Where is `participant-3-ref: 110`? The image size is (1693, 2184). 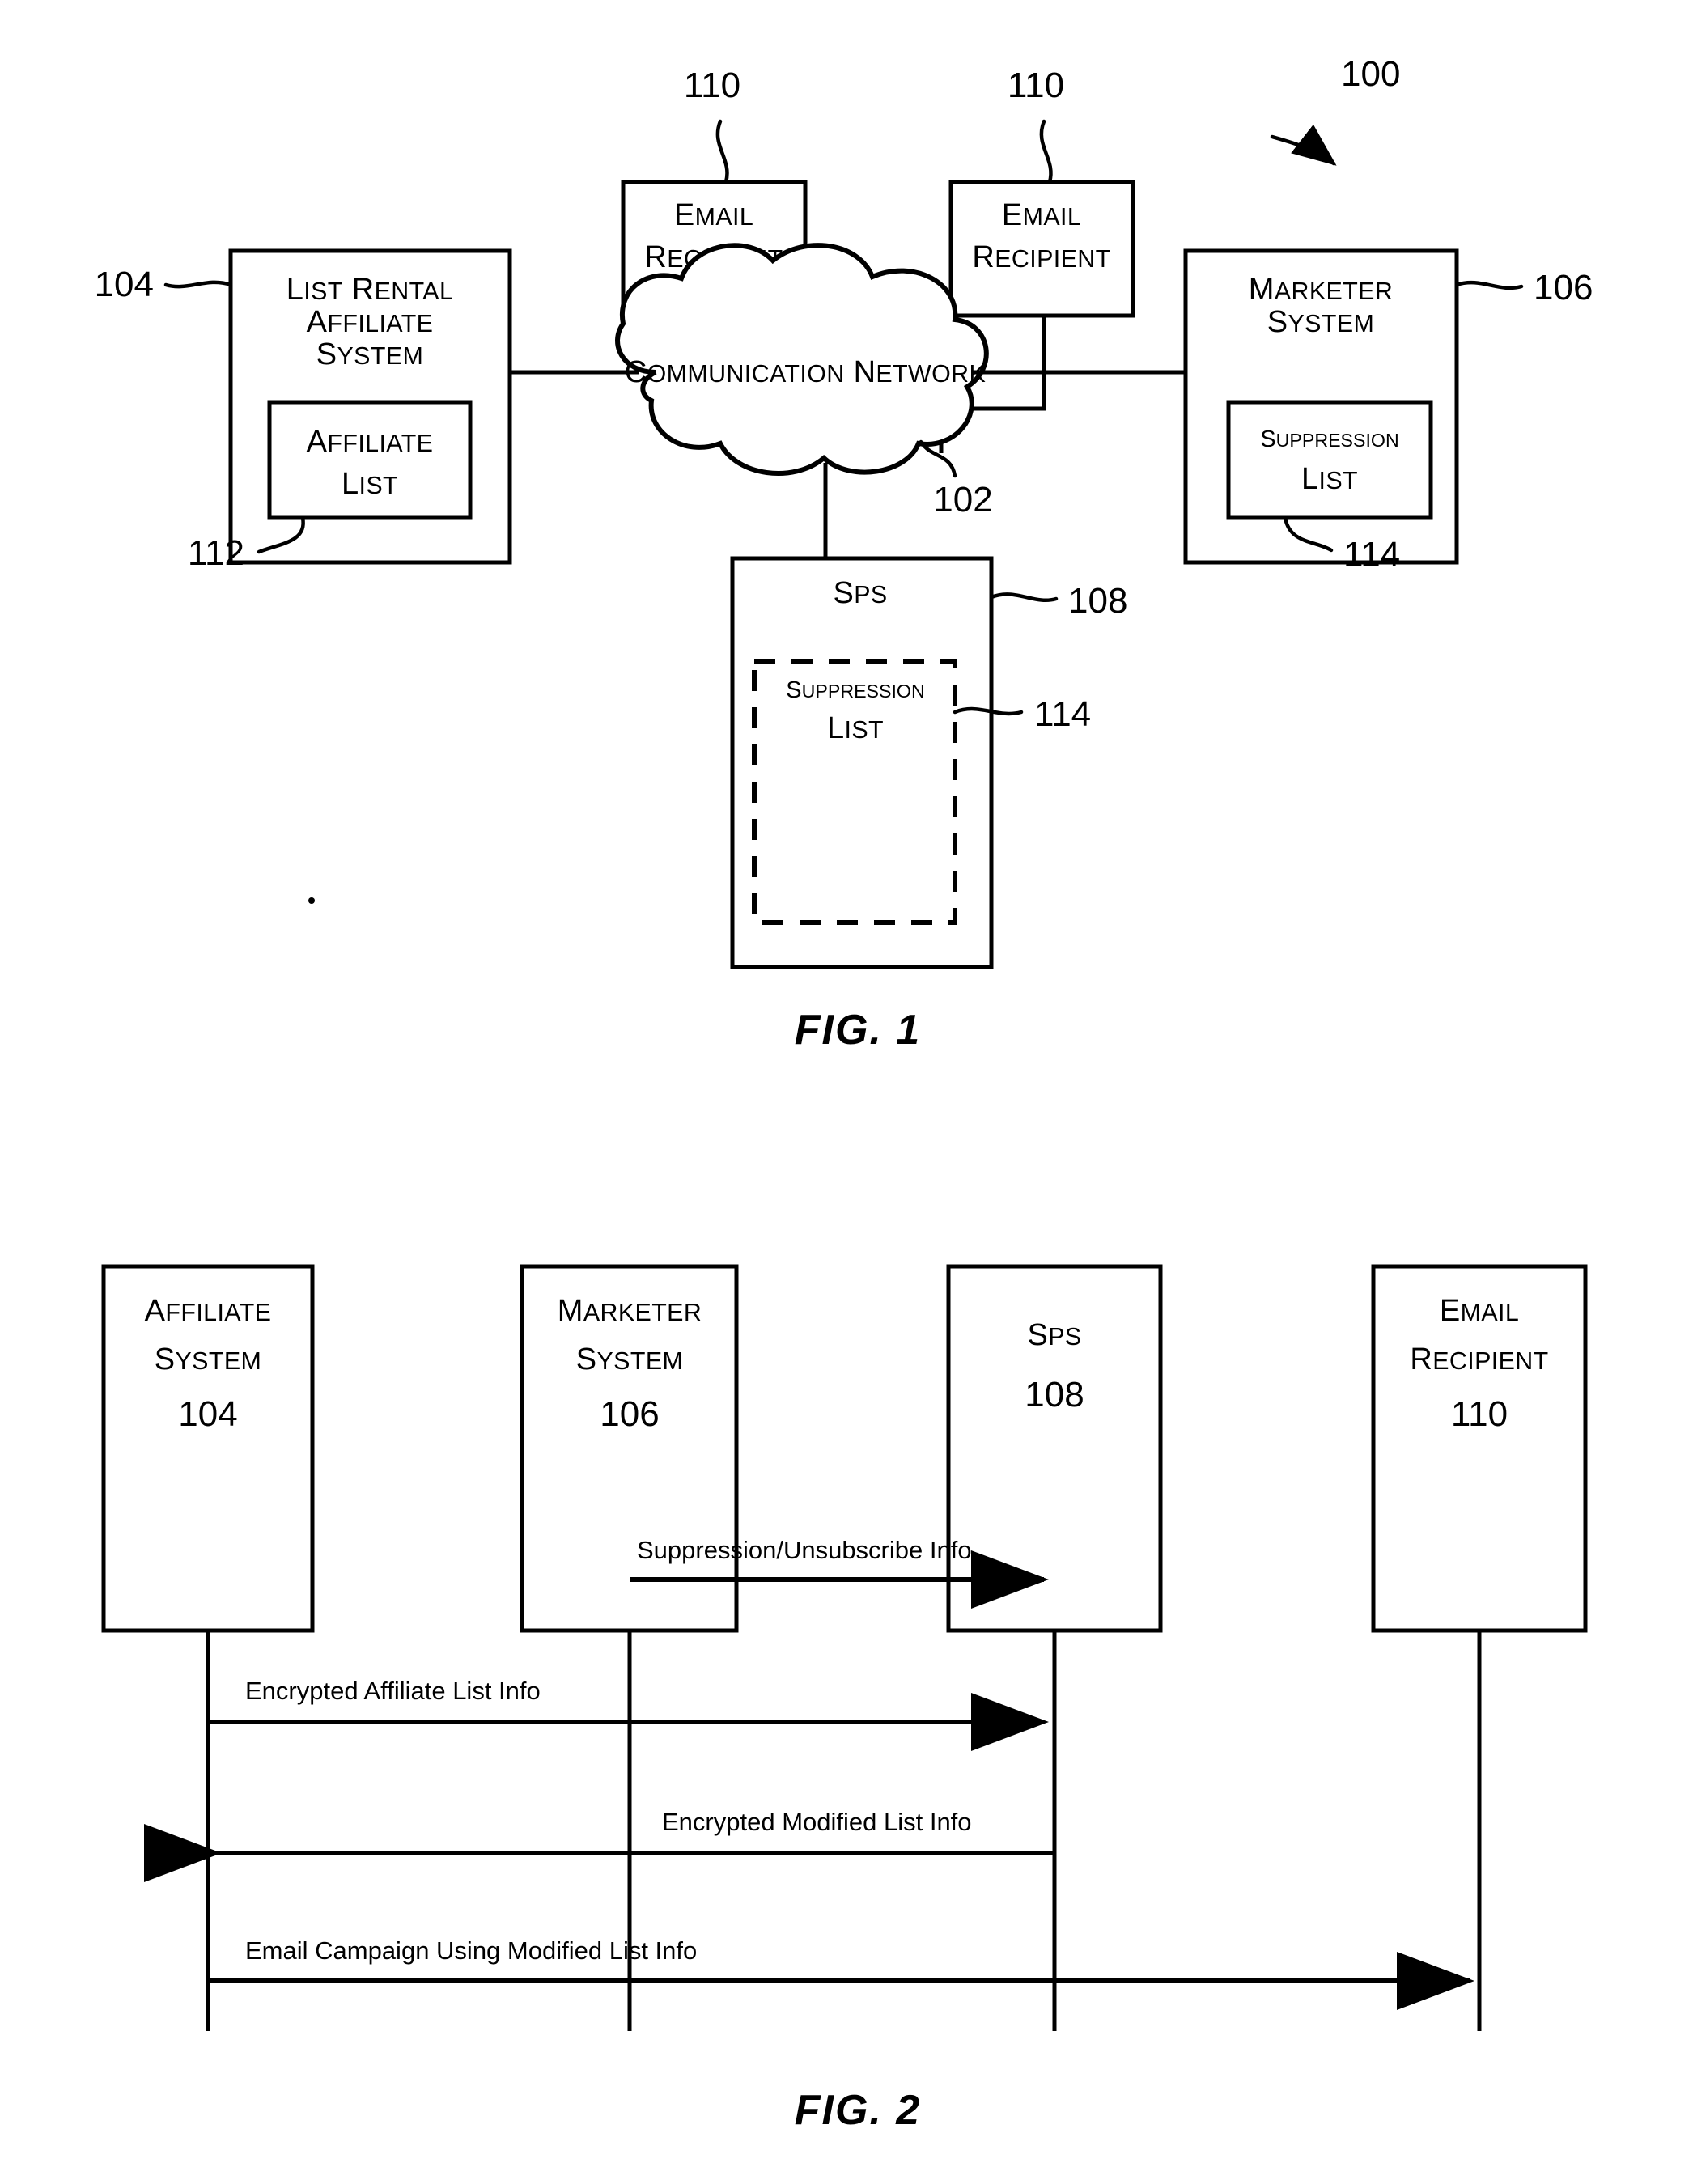
participant-3-ref: 110 is located at coordinates (1480, 1414).